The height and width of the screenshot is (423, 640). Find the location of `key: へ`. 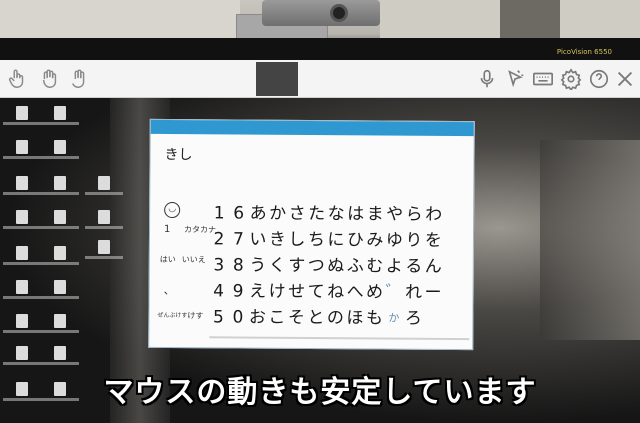

key: へ is located at coordinates (355, 292).